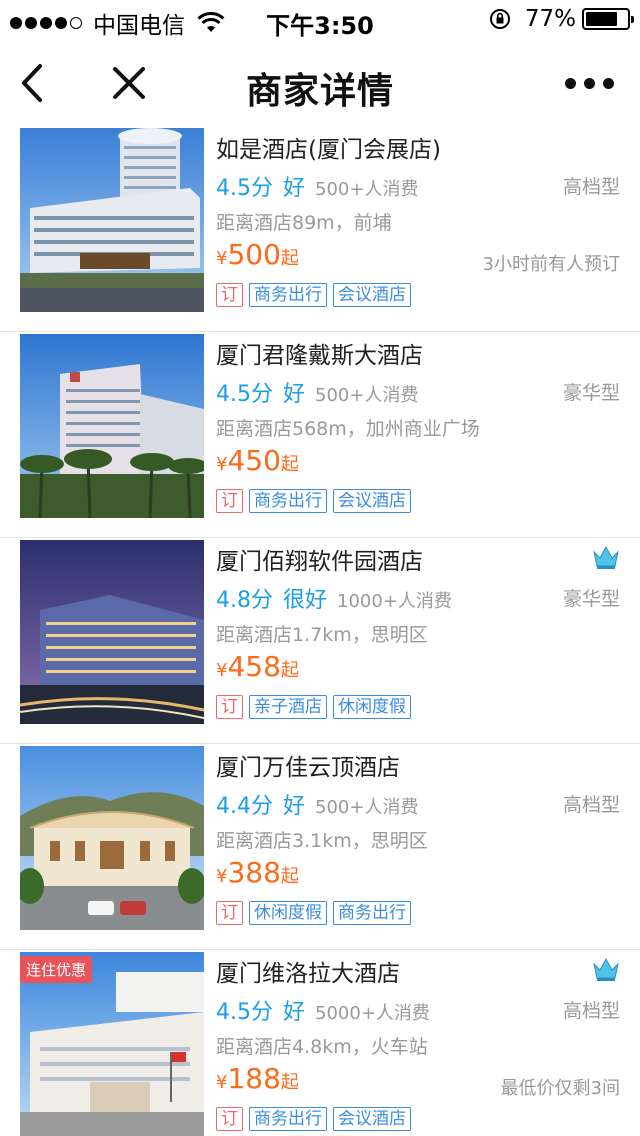 This screenshot has width=640, height=1136. Describe the element at coordinates (499, 19) in the screenshot. I see `rotation-lock-icon` at that location.